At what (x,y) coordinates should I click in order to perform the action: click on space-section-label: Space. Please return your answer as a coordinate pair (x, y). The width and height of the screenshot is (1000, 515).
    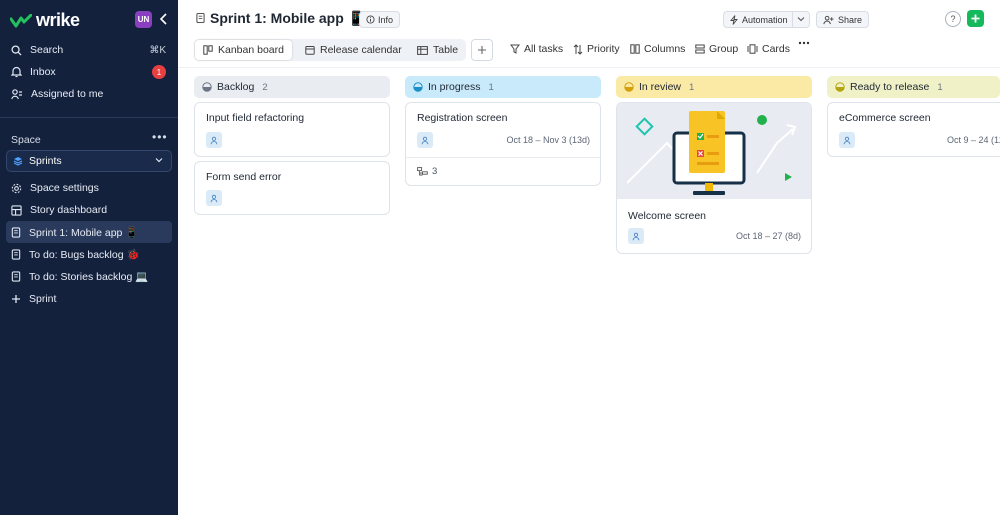
    Looking at the image, I should click on (26, 140).